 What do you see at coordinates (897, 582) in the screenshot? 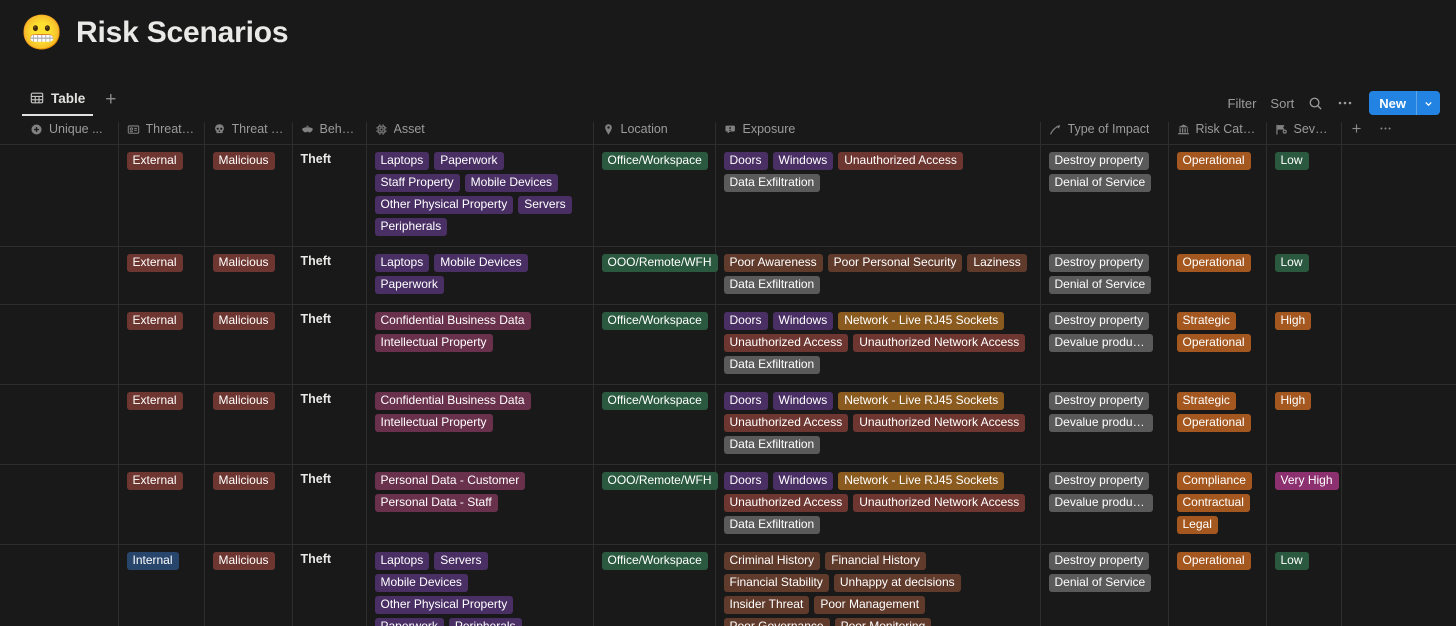
I see `tag: Unhappy at decisions` at bounding box center [897, 582].